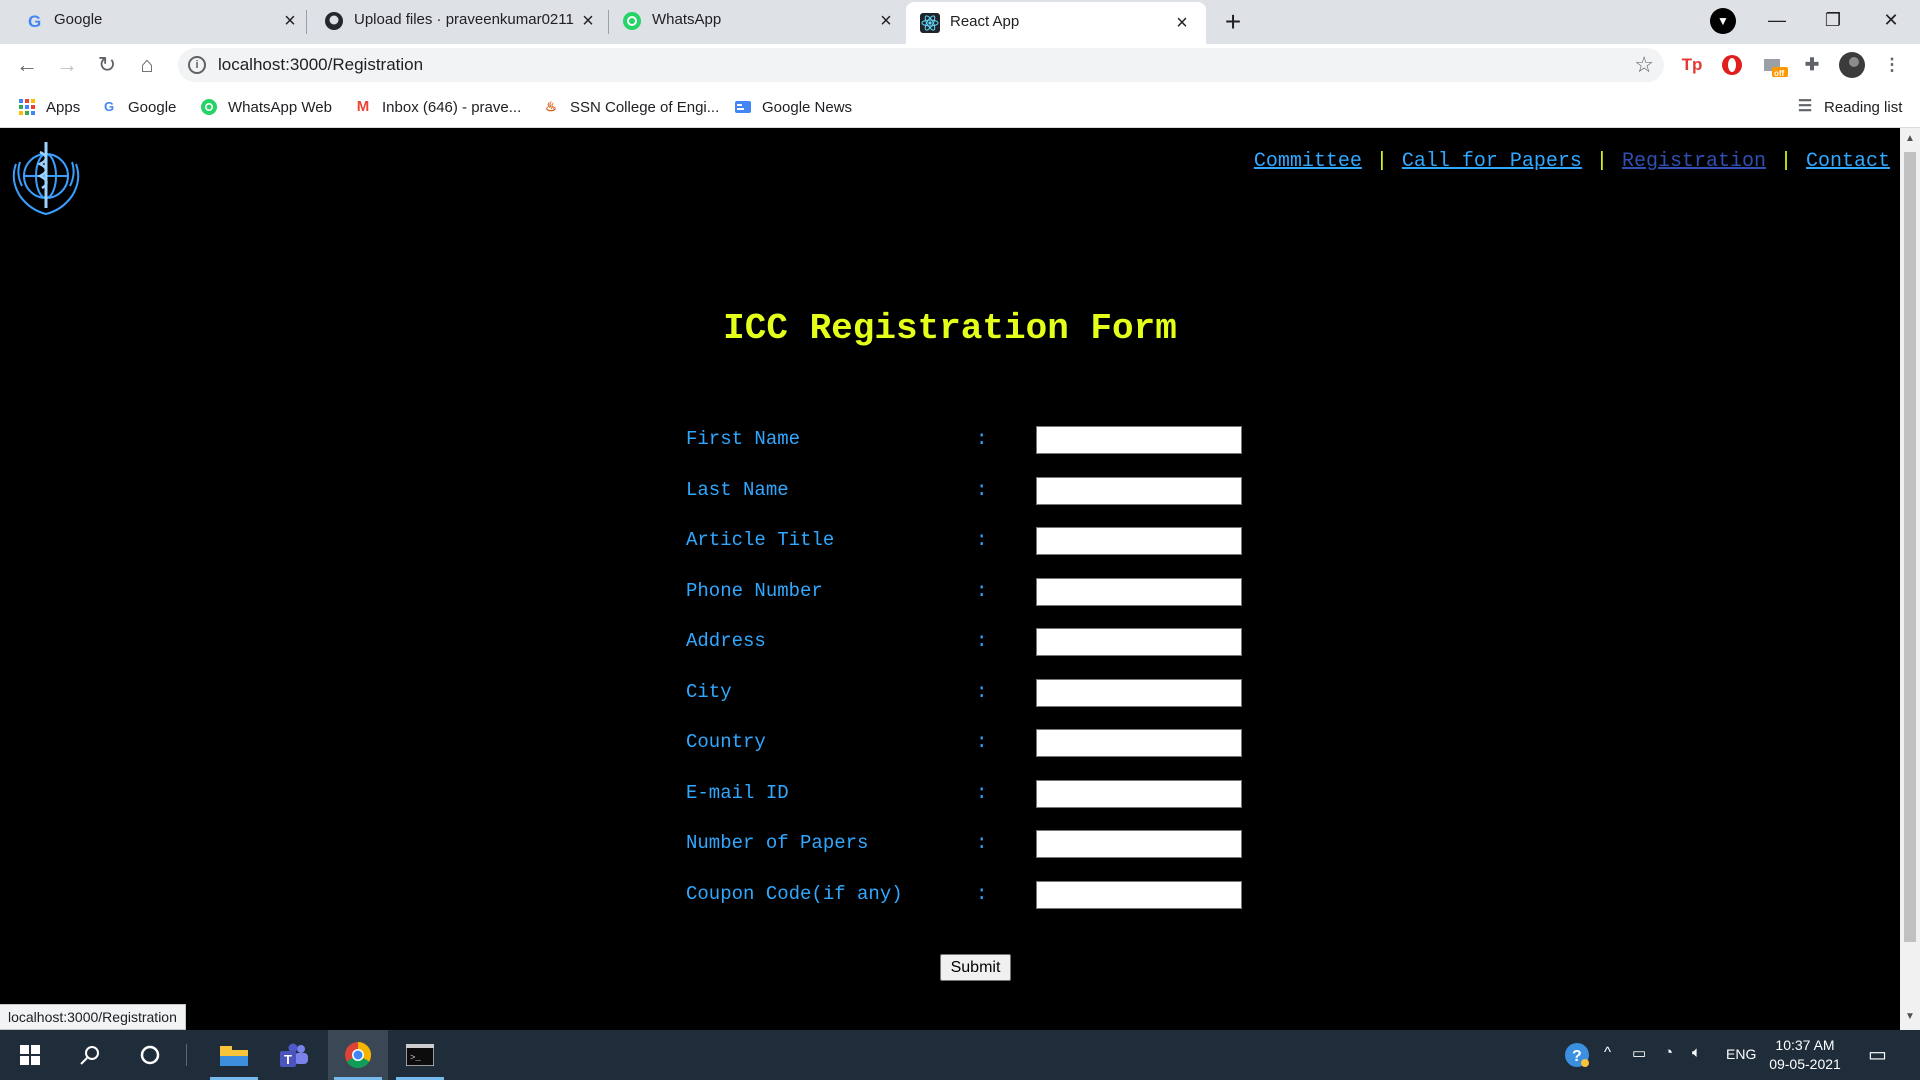 The width and height of the screenshot is (1920, 1080). What do you see at coordinates (358, 1055) in the screenshot?
I see `chrome-taskbar-icon` at bounding box center [358, 1055].